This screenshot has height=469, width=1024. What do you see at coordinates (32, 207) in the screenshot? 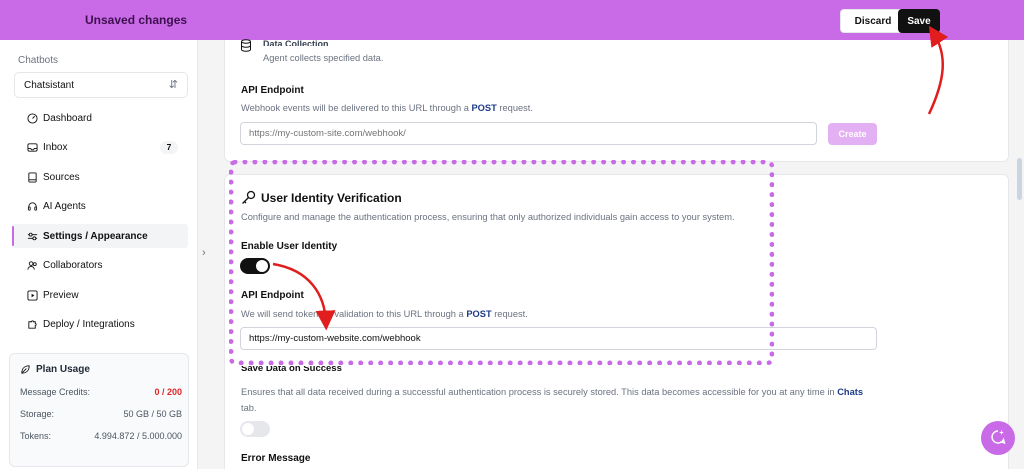
I see `headset-icon` at bounding box center [32, 207].